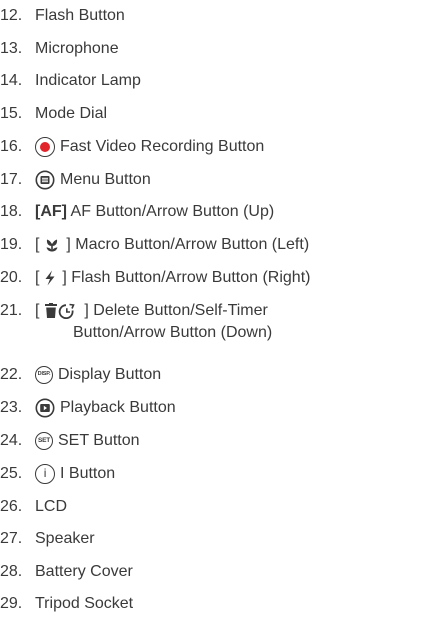  I want to click on set-icon: SET, so click(44, 440).